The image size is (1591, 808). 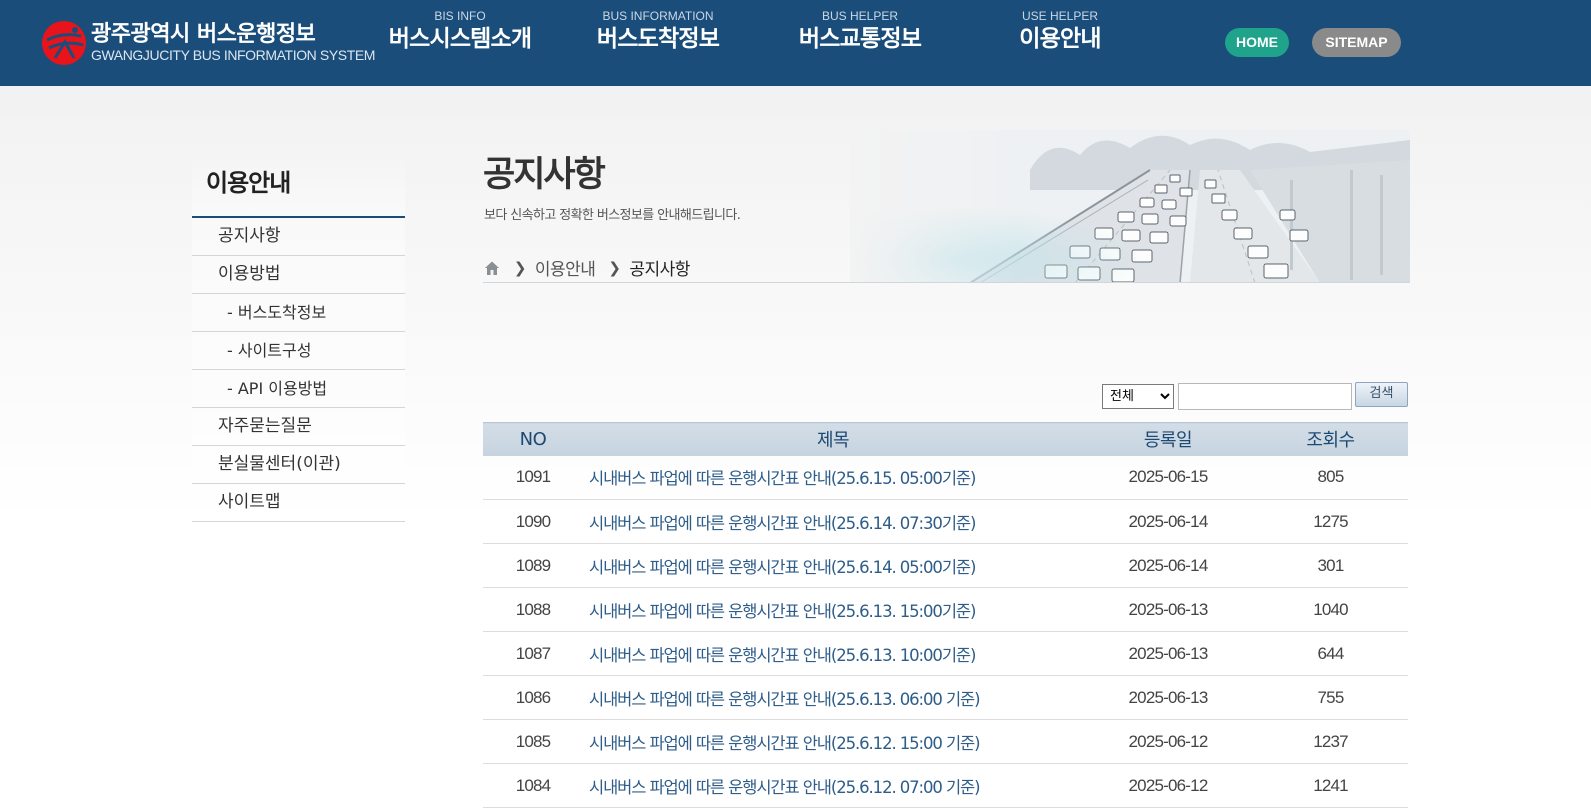 I want to click on sidebar-item-api-usage: - API 이용방법, so click(x=298, y=389).